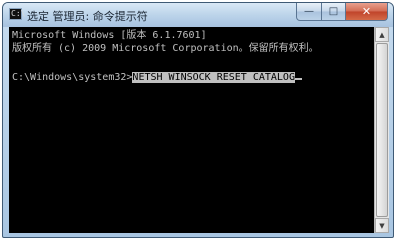 The height and width of the screenshot is (241, 397). I want to click on text-cursor, so click(298, 79).